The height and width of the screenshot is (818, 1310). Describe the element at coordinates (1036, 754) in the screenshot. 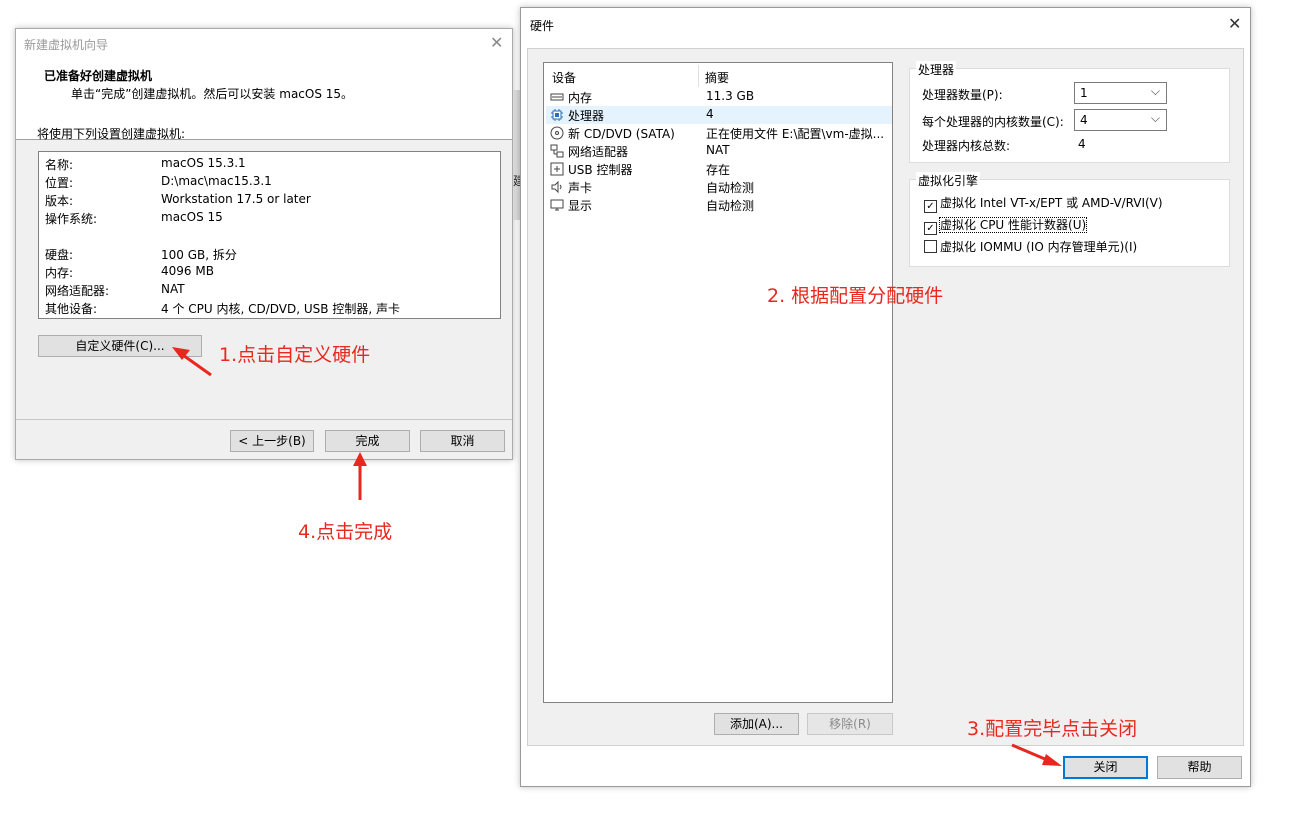

I see `arrow-step3` at that location.